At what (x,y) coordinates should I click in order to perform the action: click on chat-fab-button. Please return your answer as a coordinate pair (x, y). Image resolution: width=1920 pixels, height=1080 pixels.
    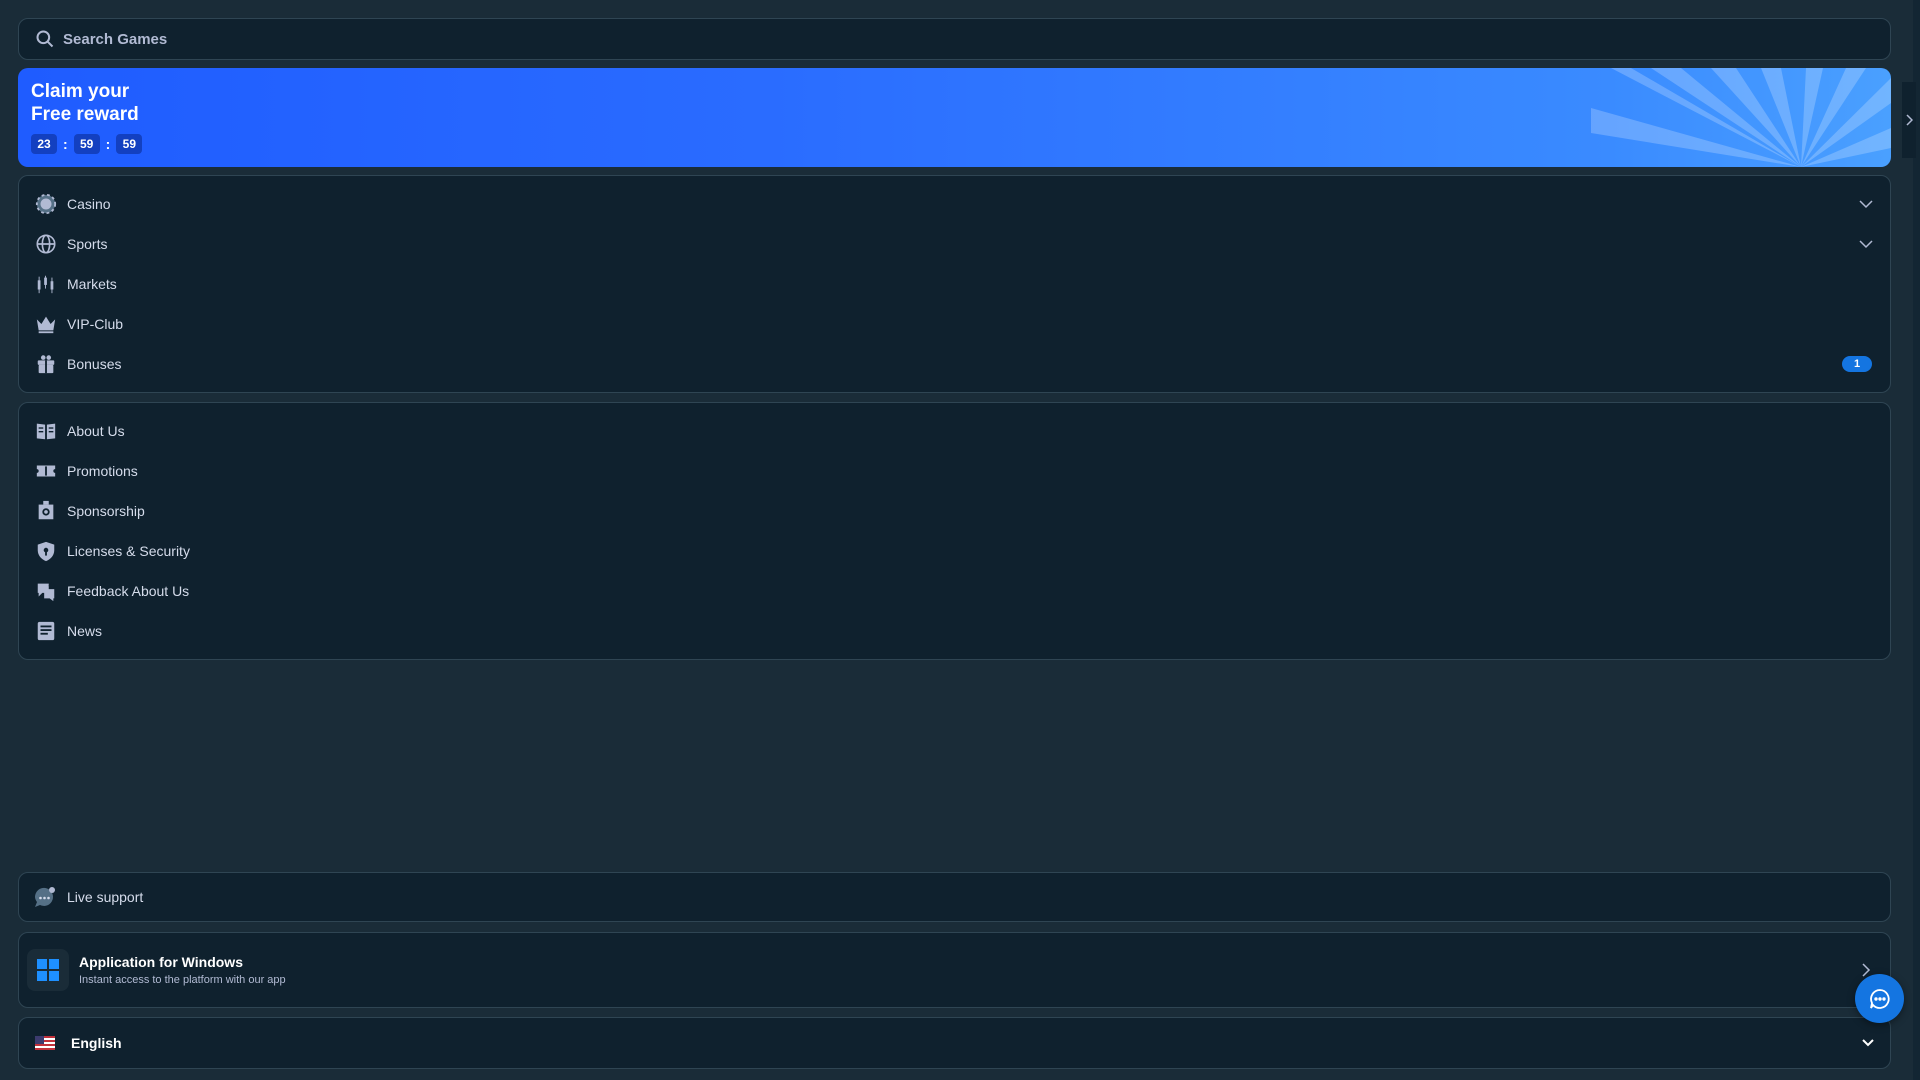
    Looking at the image, I should click on (1879, 998).